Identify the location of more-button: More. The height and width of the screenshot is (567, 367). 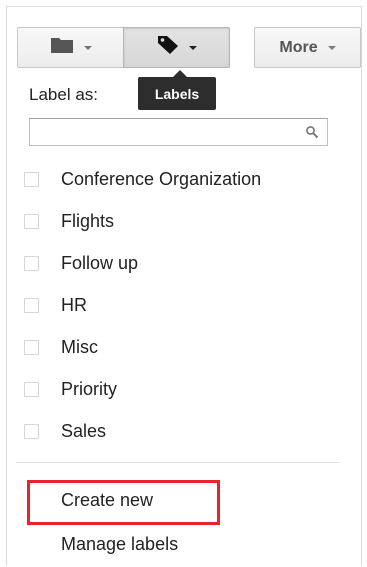
(307, 47).